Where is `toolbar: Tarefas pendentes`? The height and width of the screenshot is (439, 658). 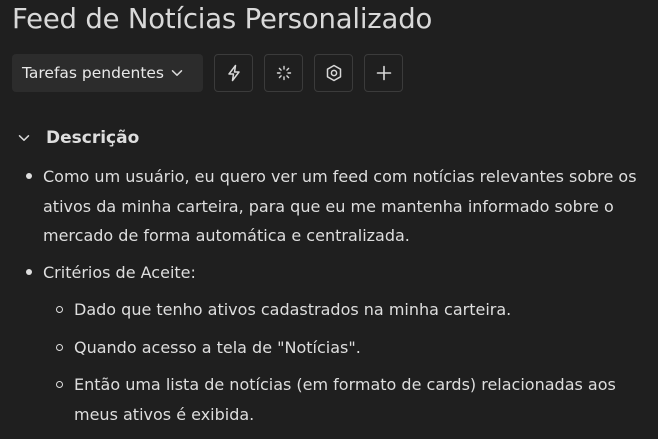 toolbar: Tarefas pendentes is located at coordinates (207, 73).